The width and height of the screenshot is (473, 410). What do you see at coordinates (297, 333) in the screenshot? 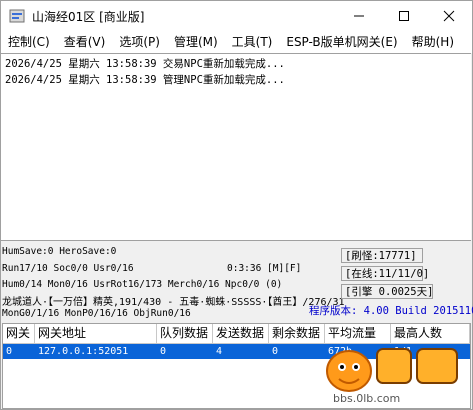
I see `col-remaining: 剩余数据` at bounding box center [297, 333].